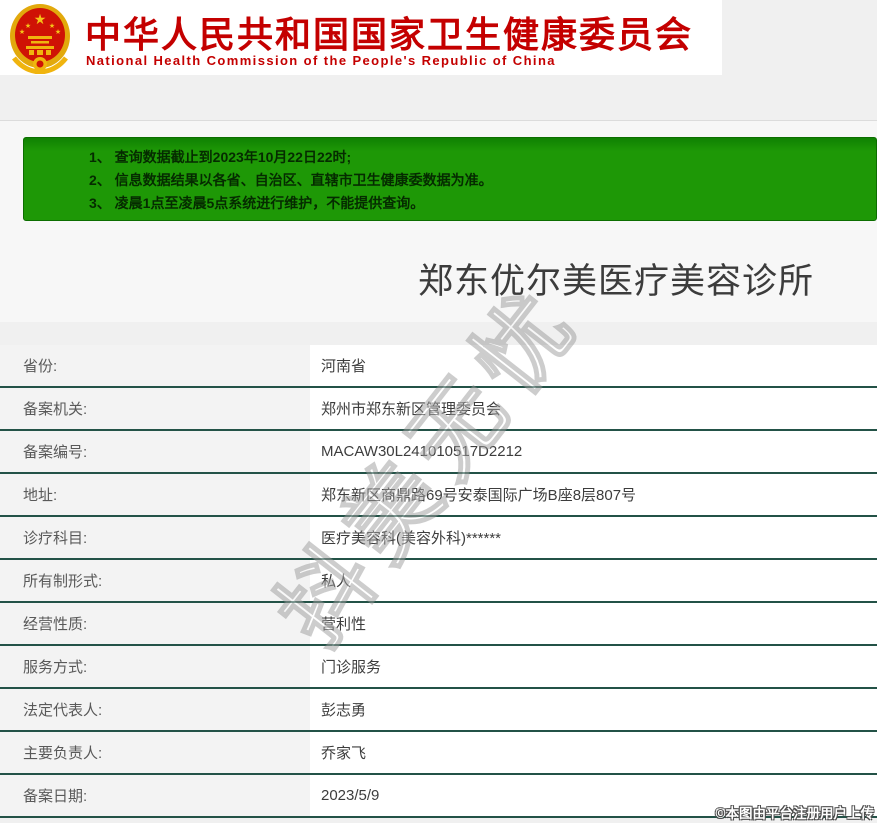  I want to click on row-label: 备案日期:, so click(155, 795).